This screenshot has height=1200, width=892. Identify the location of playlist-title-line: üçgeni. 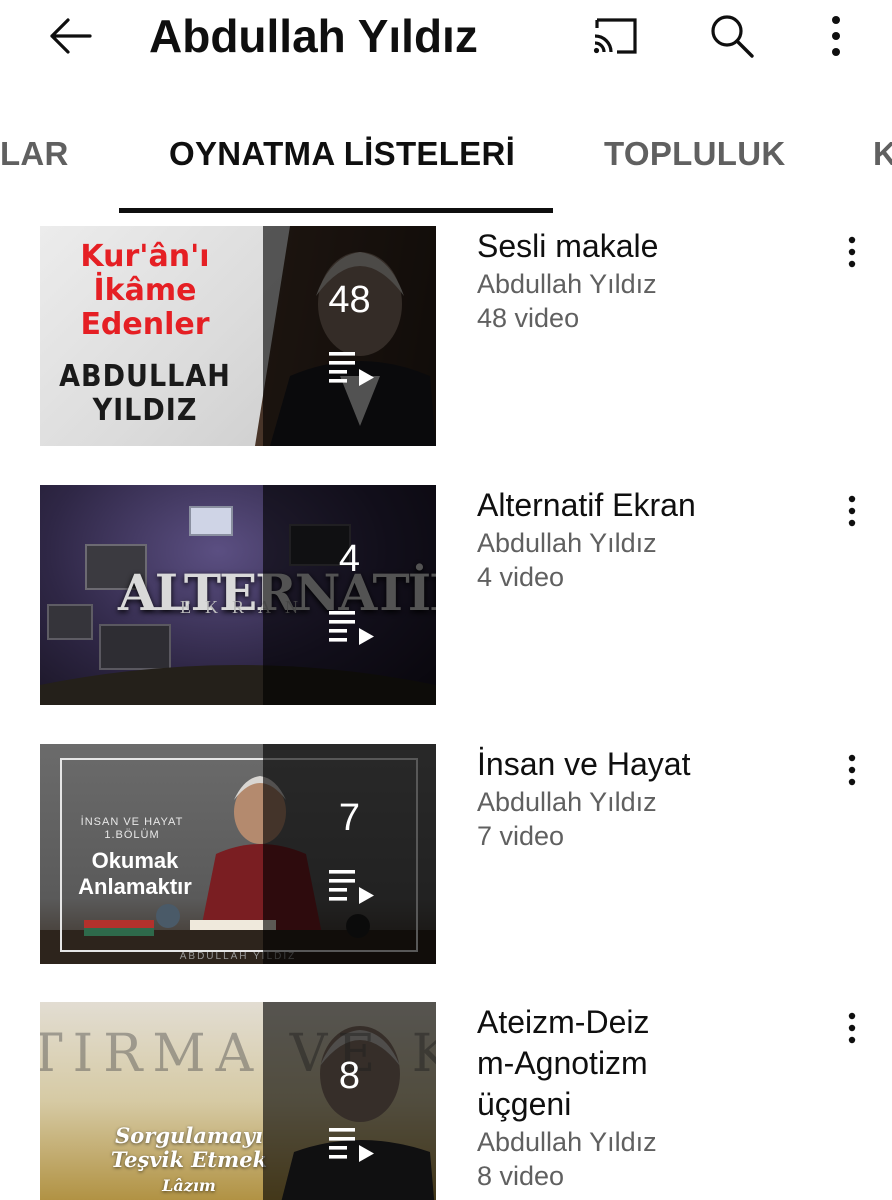
(637, 1104).